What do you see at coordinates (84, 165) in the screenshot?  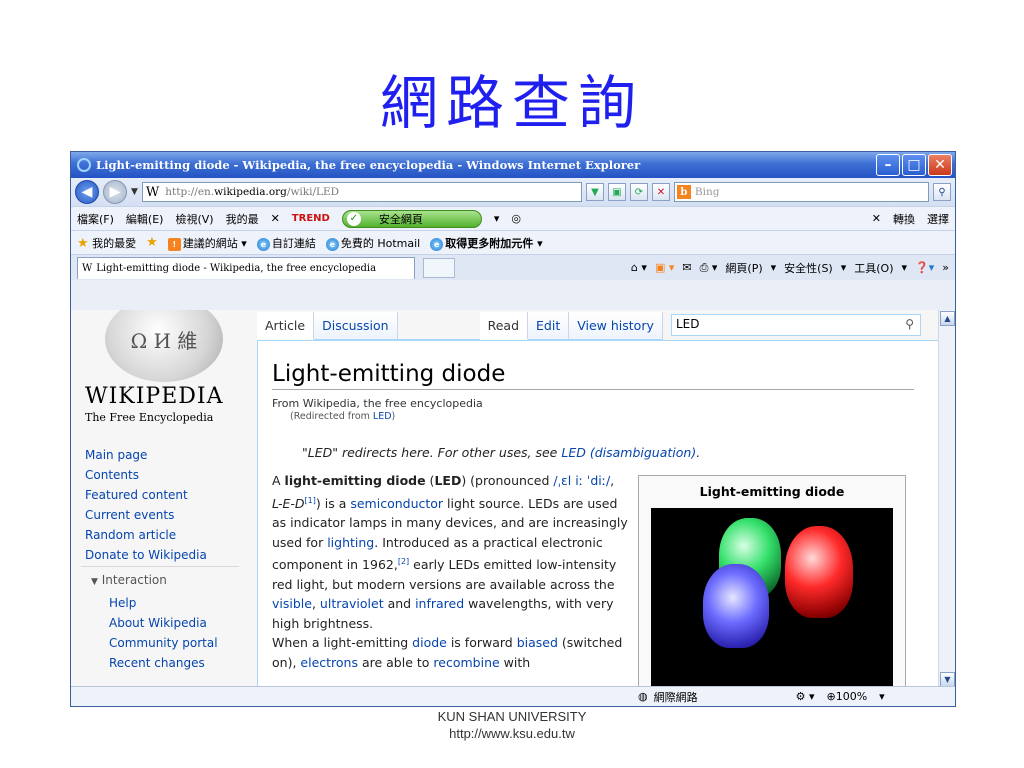 I see `ie-logo-icon` at bounding box center [84, 165].